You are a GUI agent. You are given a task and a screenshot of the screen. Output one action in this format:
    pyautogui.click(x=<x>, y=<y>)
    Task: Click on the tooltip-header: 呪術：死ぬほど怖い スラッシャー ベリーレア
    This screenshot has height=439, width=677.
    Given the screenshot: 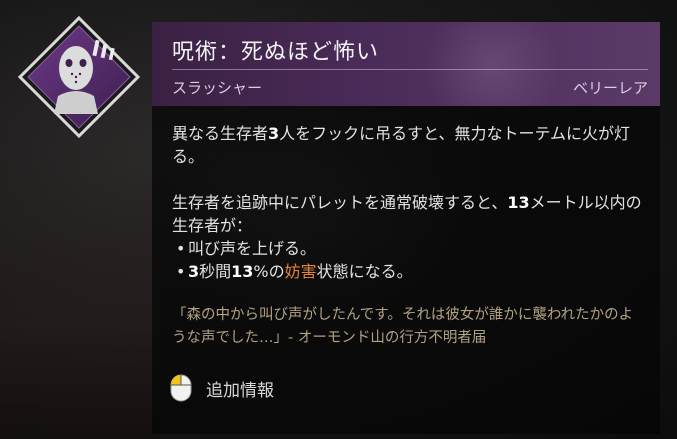 What is the action you would take?
    pyautogui.click(x=406, y=64)
    